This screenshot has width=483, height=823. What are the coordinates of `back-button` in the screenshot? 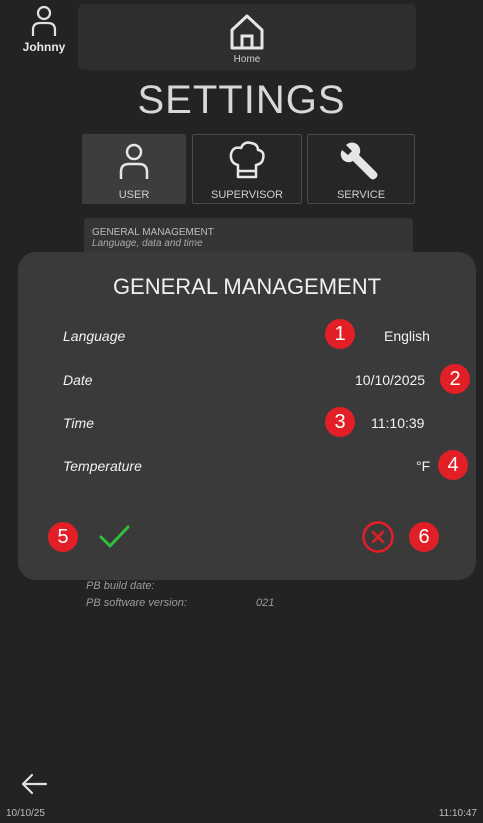 It's located at (34, 786).